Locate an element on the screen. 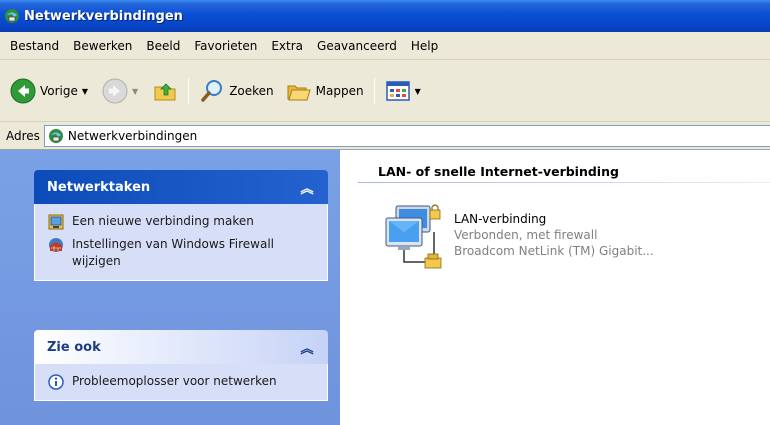  menu-edit: Bewerken is located at coordinates (102, 46).